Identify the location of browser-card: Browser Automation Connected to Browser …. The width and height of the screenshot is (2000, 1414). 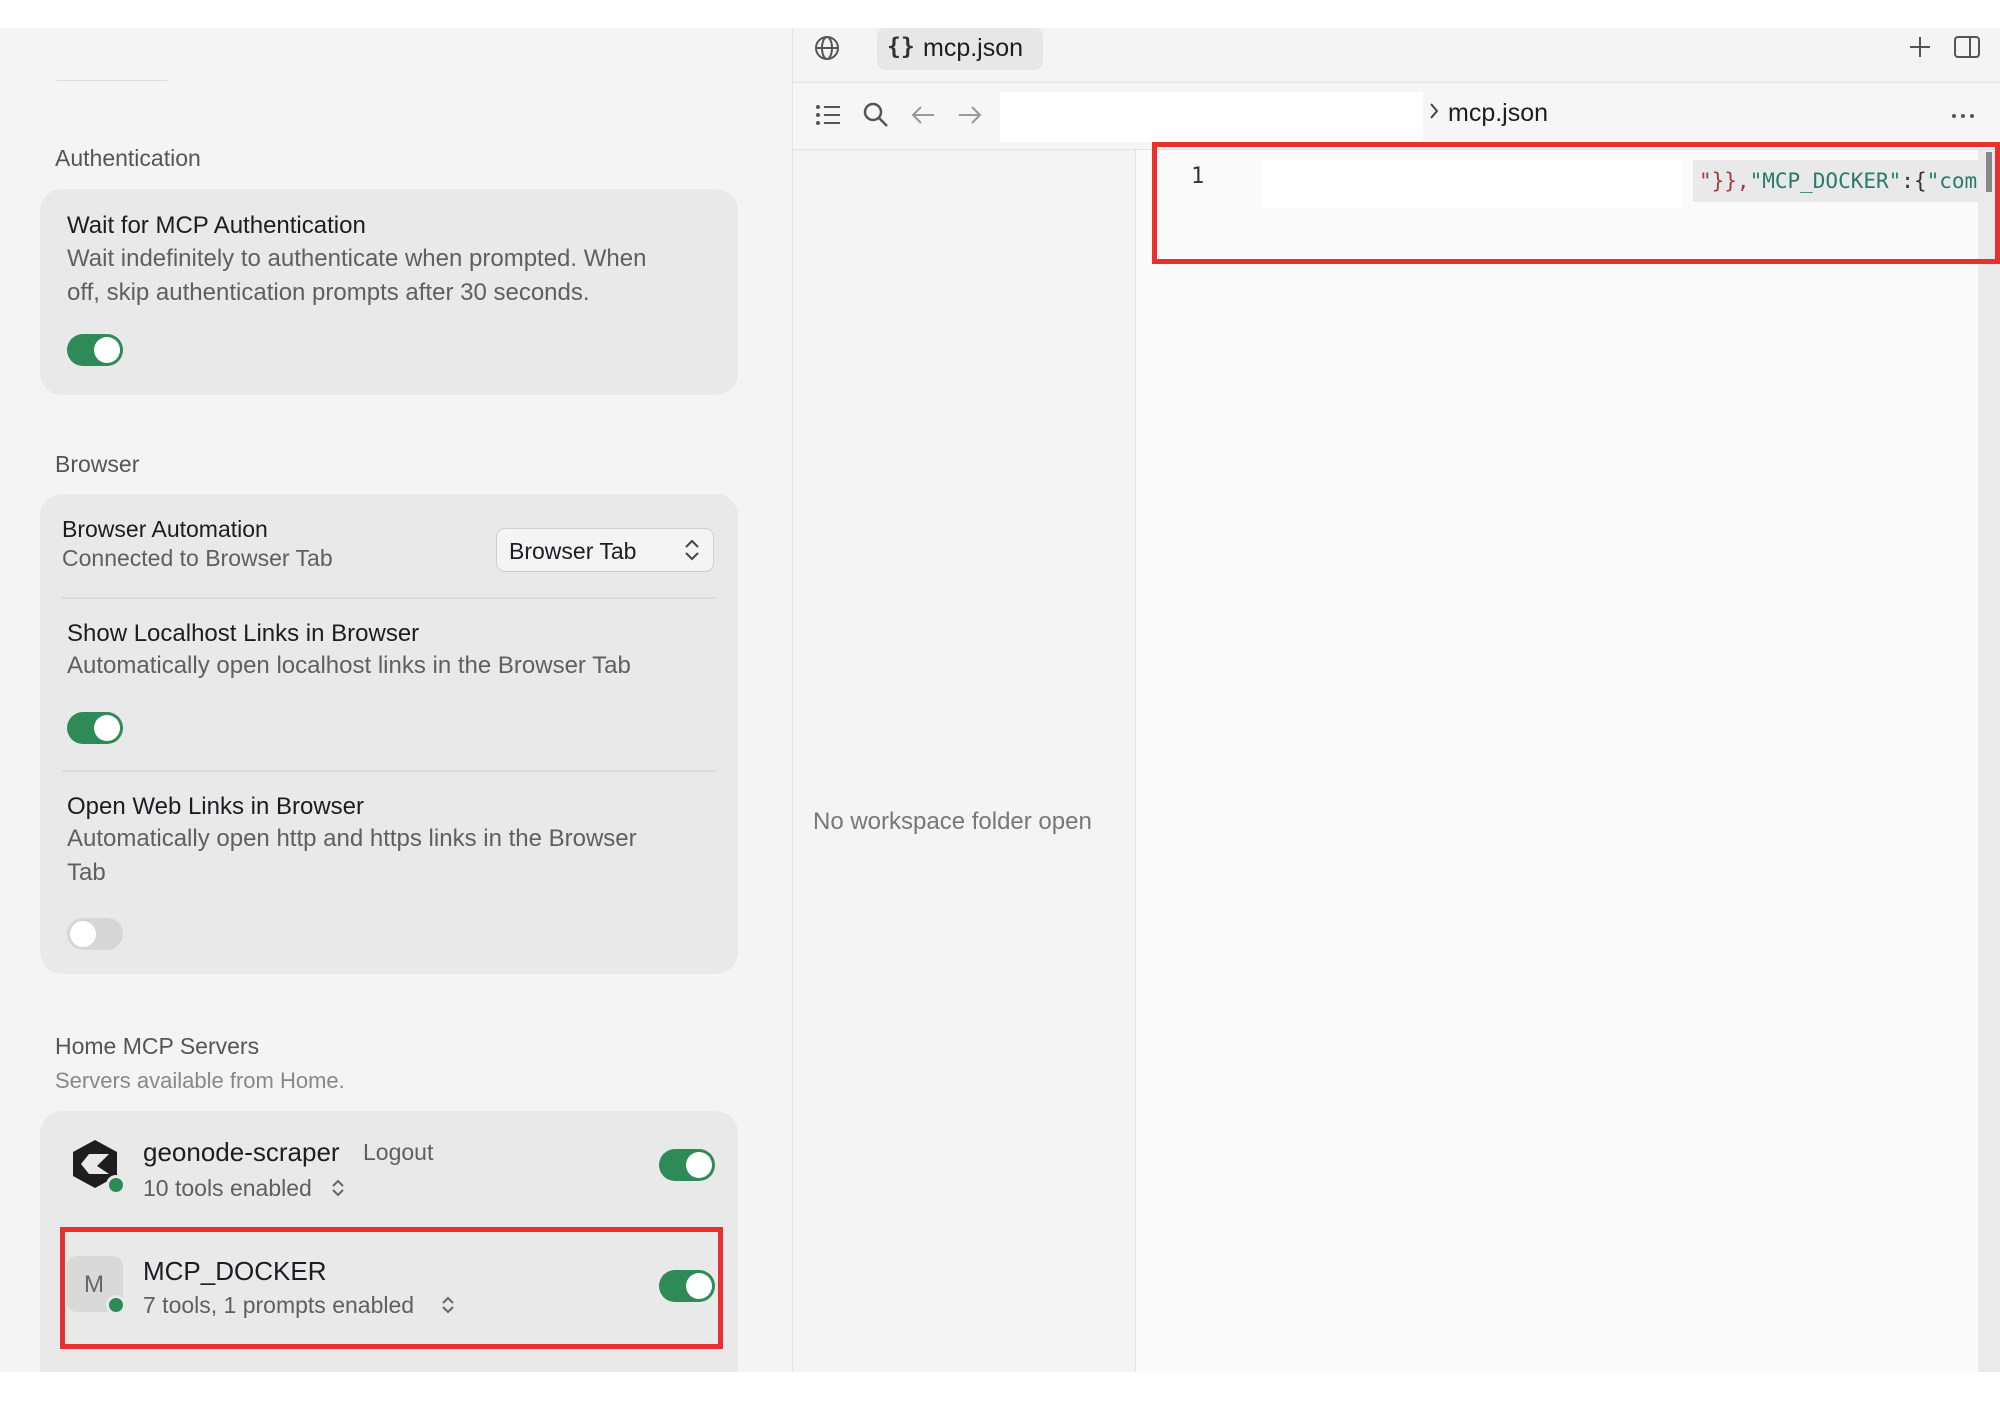
(389, 734).